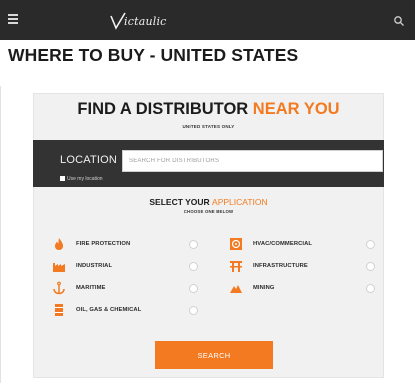  I want to click on option-label: MARITIME, so click(91, 288).